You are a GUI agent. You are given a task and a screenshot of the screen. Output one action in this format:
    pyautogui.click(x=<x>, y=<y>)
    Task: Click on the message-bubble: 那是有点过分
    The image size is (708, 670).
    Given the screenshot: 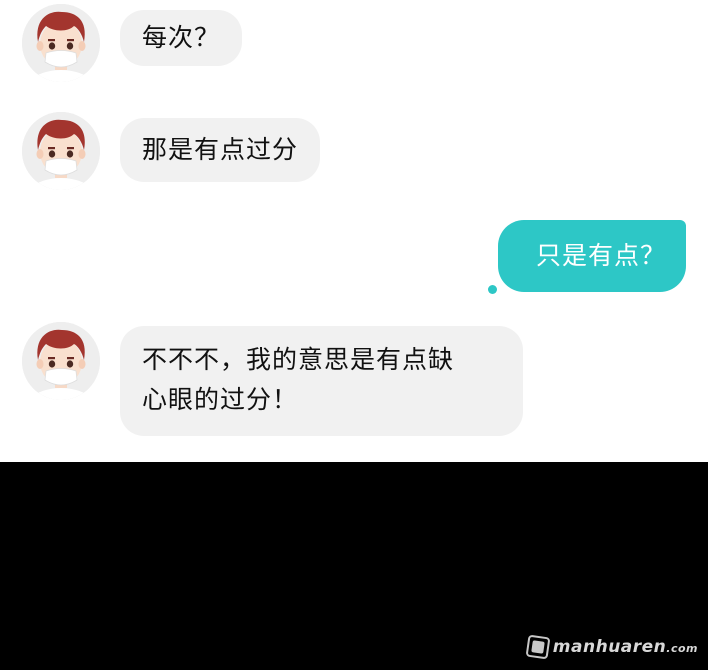 What is the action you would take?
    pyautogui.click(x=220, y=150)
    